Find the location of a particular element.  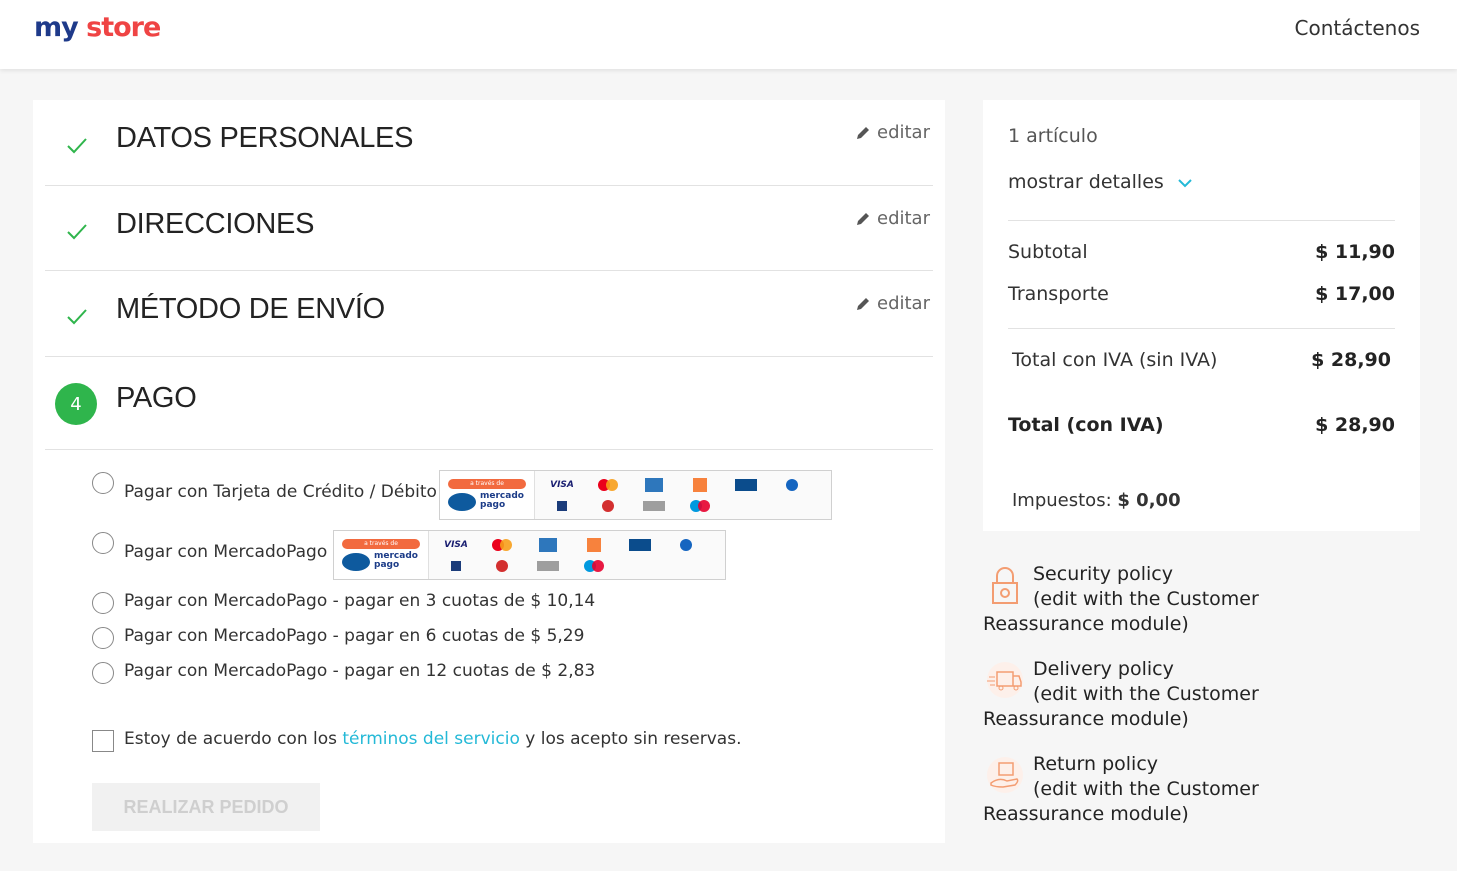

mercadopago-logo: a través de mercado pago VISA is located at coordinates (529, 555).